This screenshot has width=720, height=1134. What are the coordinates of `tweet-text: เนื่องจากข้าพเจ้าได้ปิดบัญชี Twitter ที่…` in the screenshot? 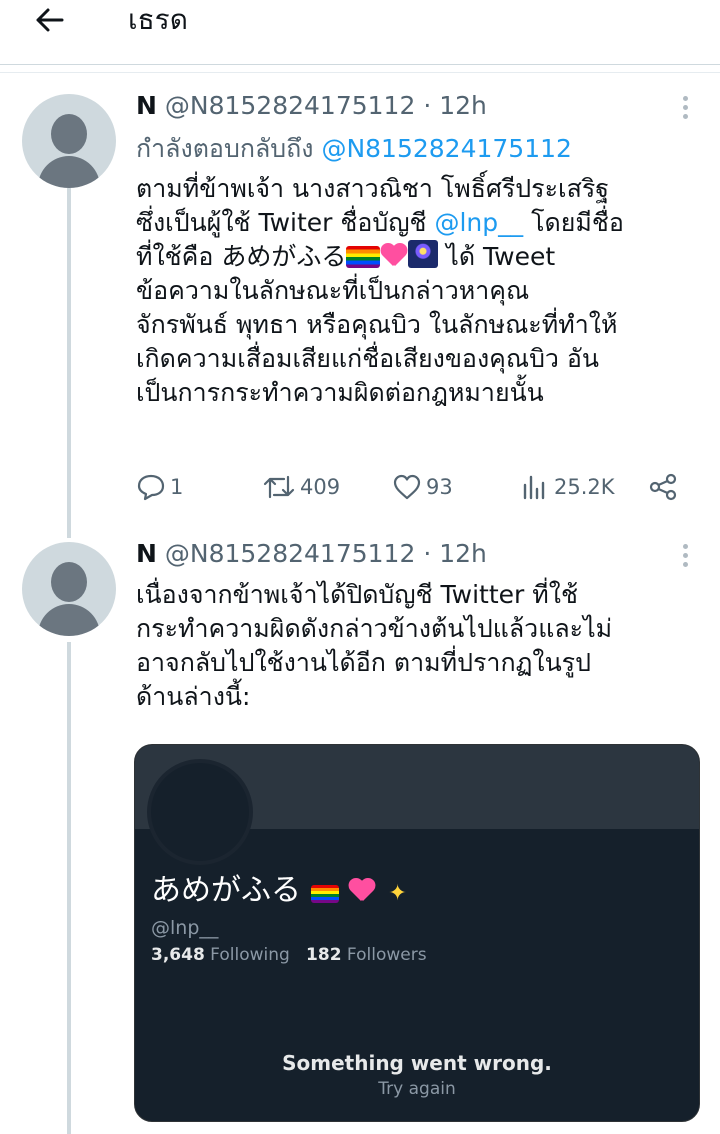 It's located at (426, 646).